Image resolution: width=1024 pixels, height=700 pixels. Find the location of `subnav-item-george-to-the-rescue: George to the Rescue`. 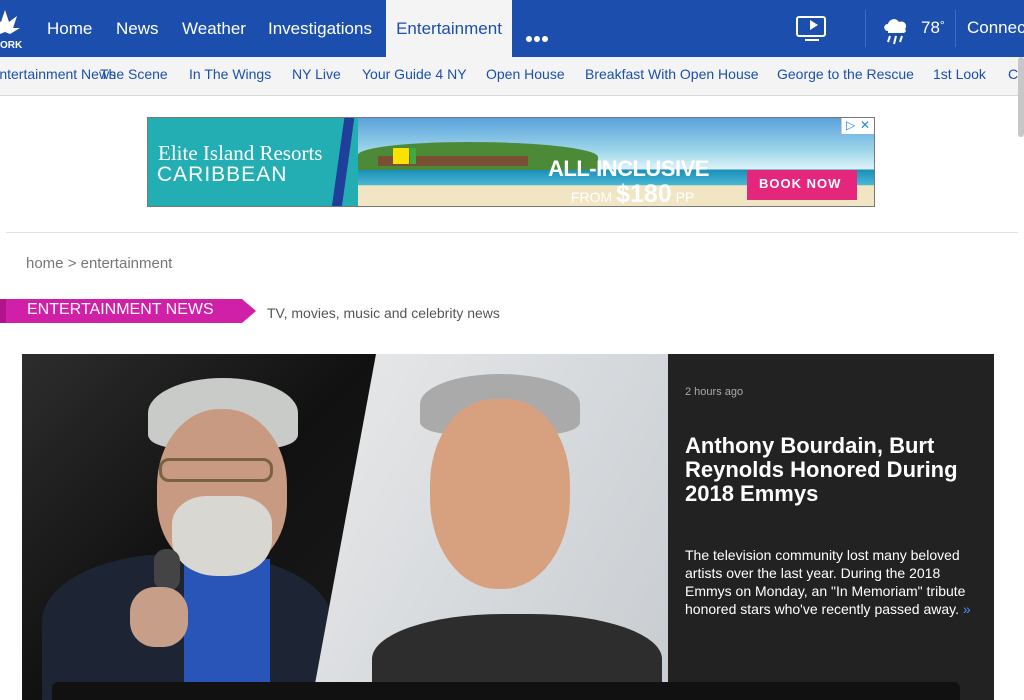

subnav-item-george-to-the-rescue: George to the Rescue is located at coordinates (845, 74).